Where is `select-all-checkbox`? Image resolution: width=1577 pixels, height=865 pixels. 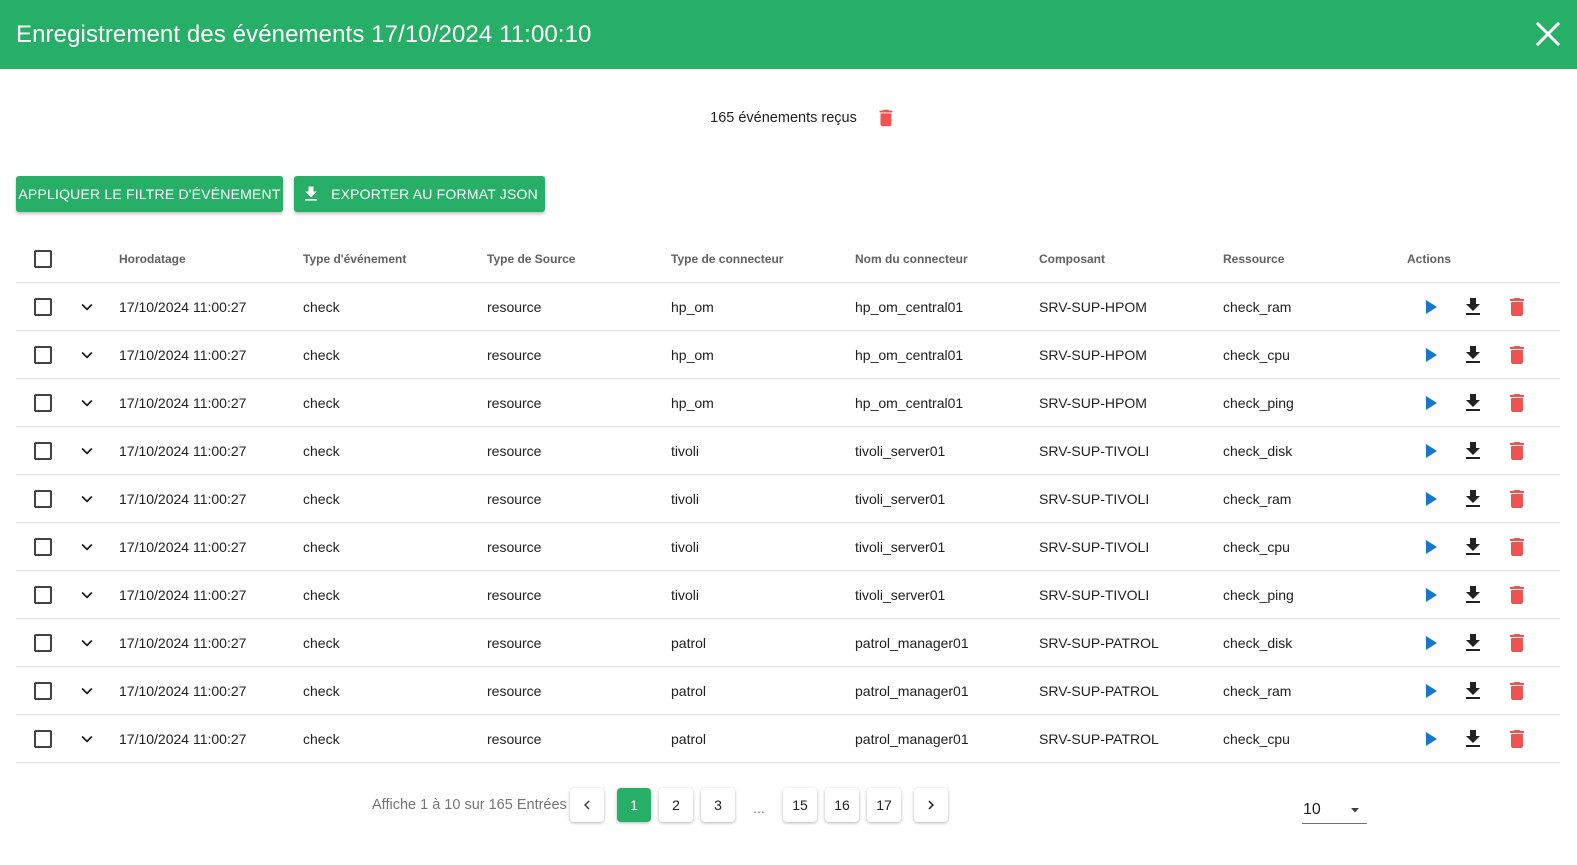 select-all-checkbox is located at coordinates (43, 259).